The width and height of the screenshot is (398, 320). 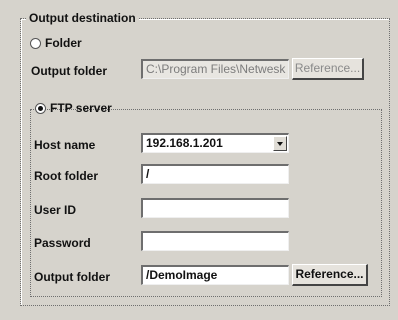 I want to click on user-id-input, so click(x=215, y=208).